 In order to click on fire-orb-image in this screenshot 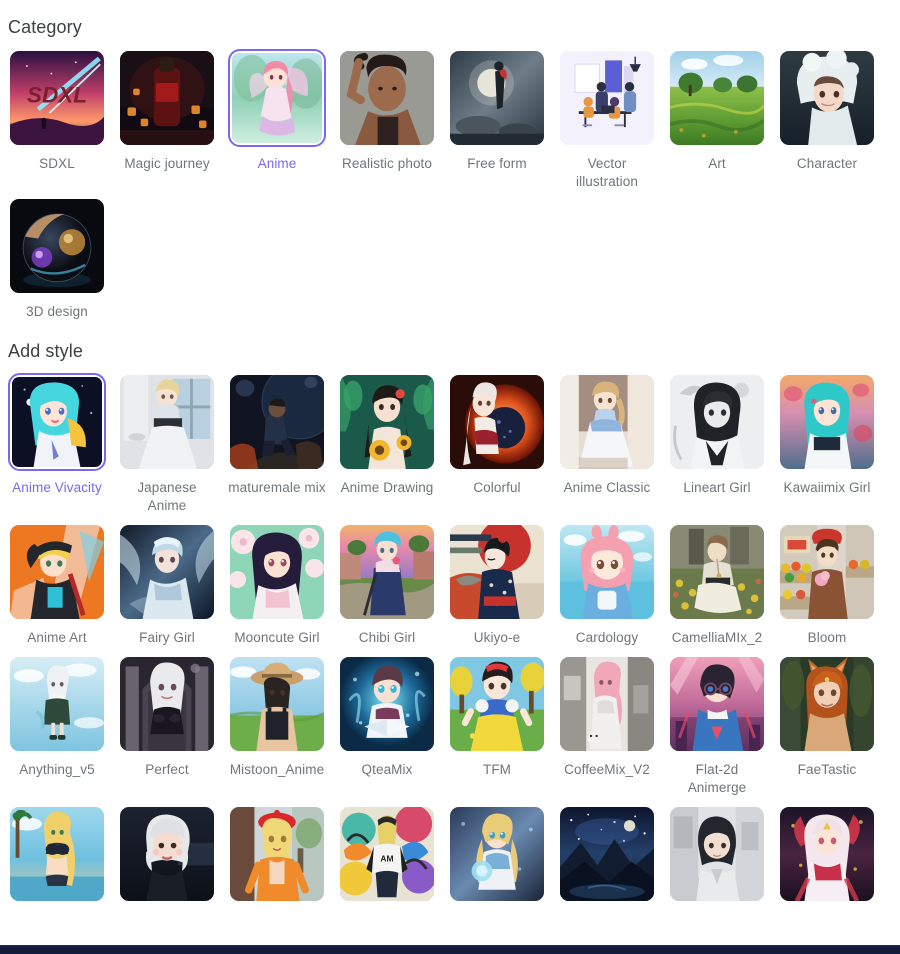, I will do `click(497, 422)`.